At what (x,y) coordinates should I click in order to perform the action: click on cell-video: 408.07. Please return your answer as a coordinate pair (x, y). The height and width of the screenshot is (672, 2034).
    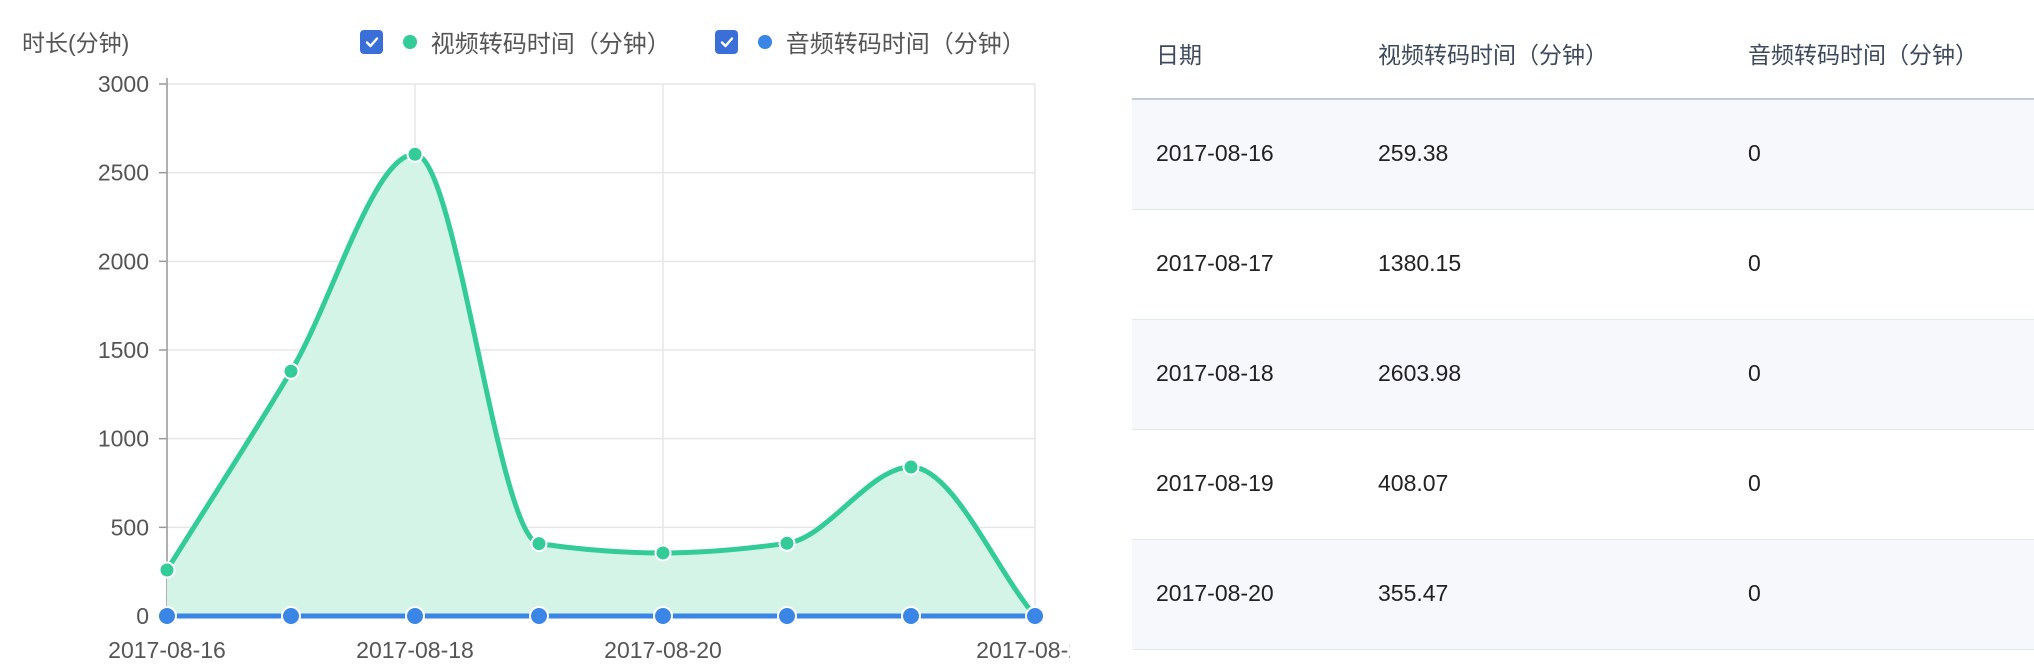
    Looking at the image, I should click on (1413, 483).